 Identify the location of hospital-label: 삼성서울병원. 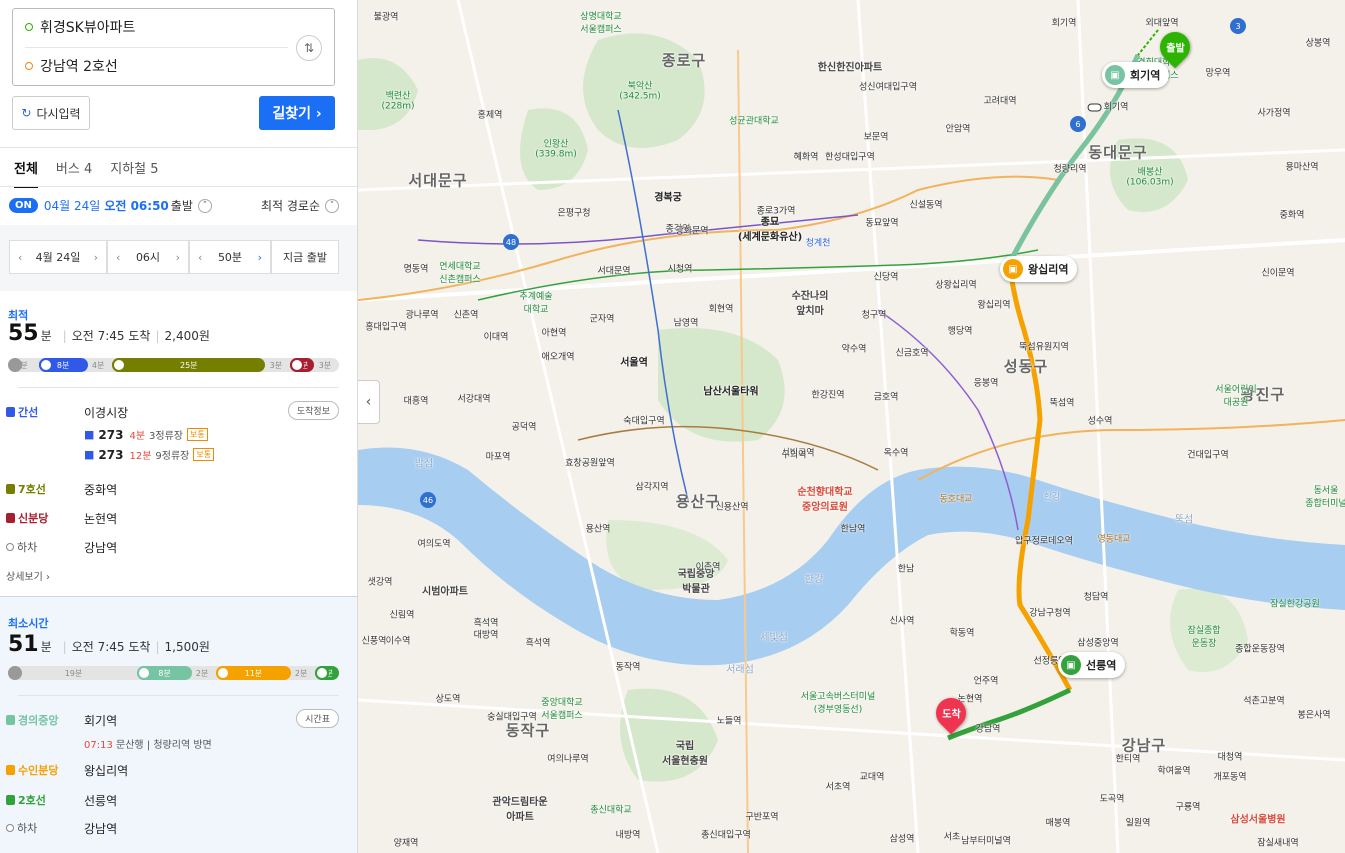
(1257, 818).